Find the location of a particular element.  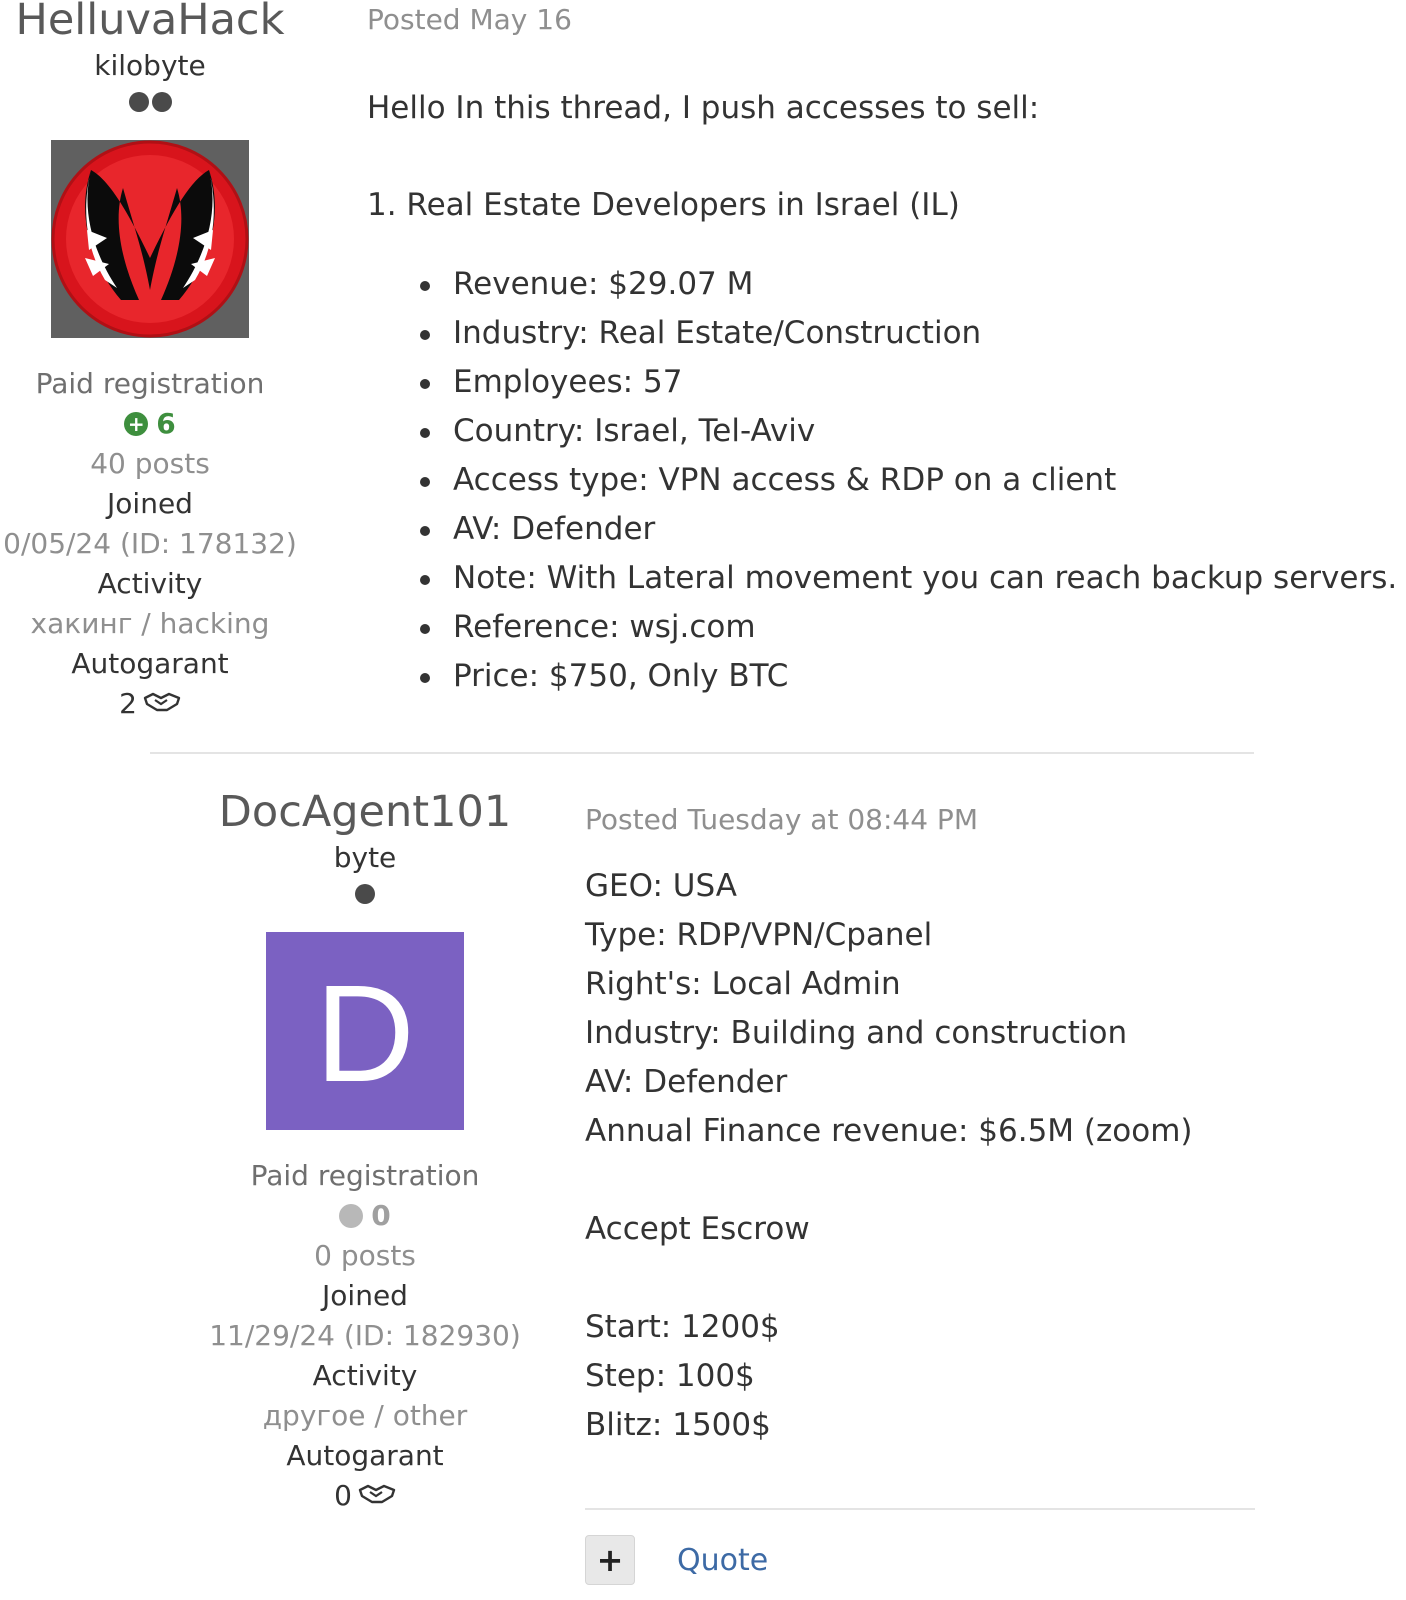

post-timestamp: Posted May 16 is located at coordinates (882, 20).